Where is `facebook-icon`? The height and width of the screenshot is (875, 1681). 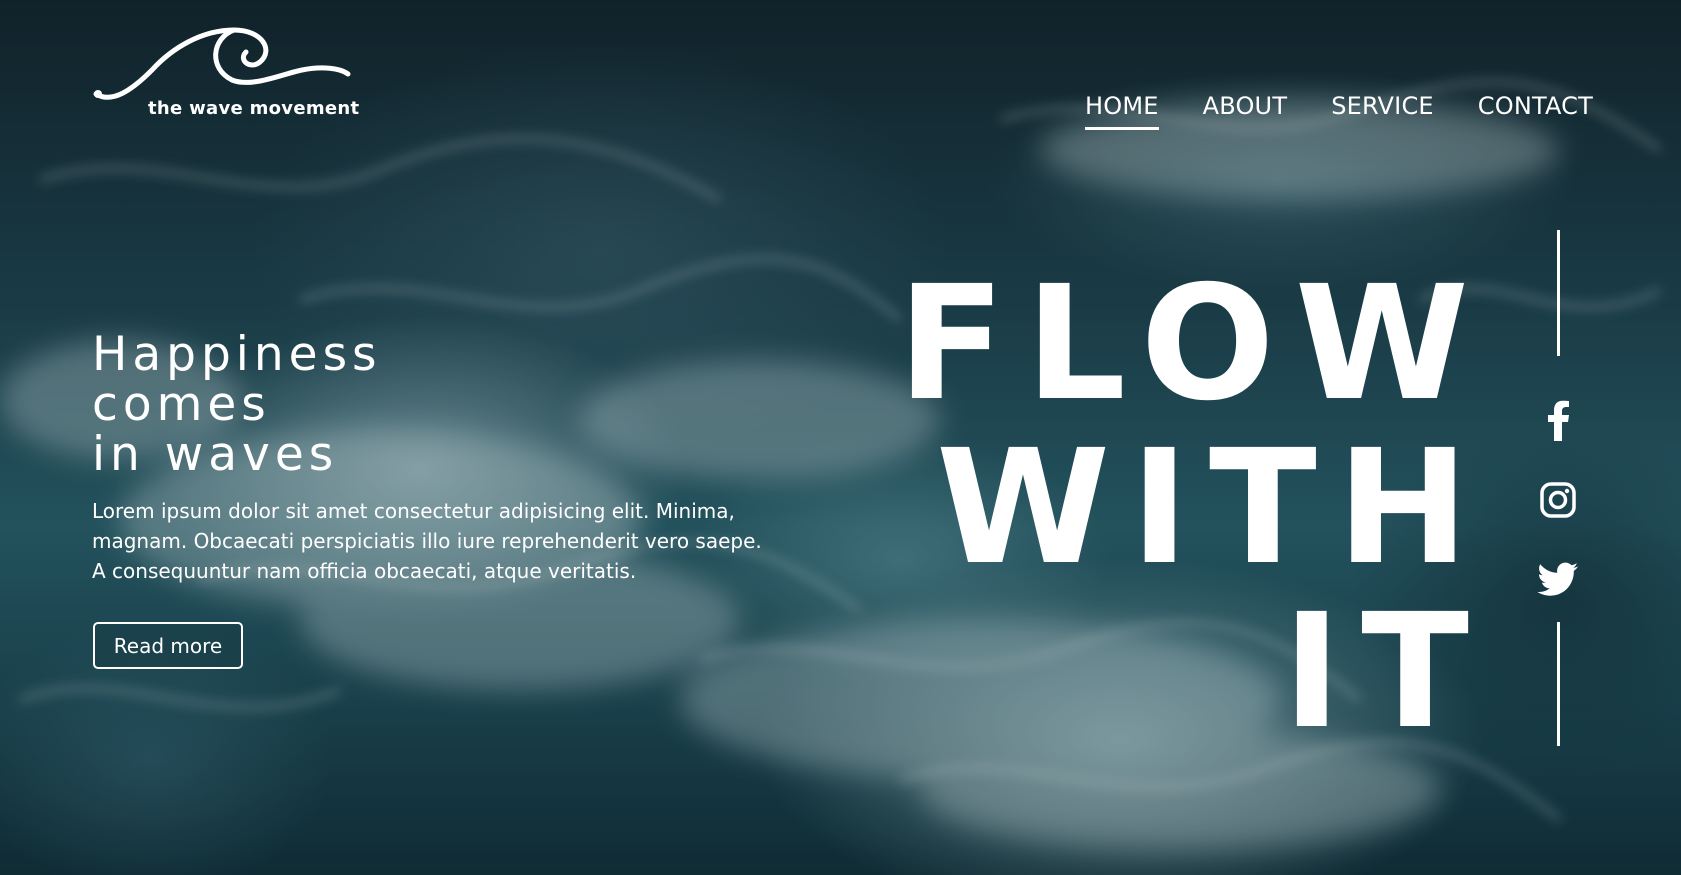 facebook-icon is located at coordinates (1558, 420).